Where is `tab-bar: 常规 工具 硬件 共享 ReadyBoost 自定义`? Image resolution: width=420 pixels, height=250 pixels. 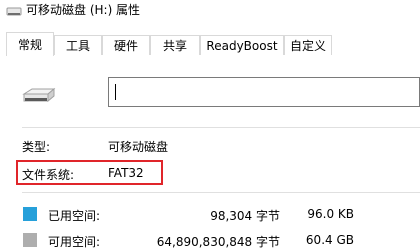 tab-bar: 常规 工具 硬件 共享 ReadyBoost 自定义 is located at coordinates (210, 42).